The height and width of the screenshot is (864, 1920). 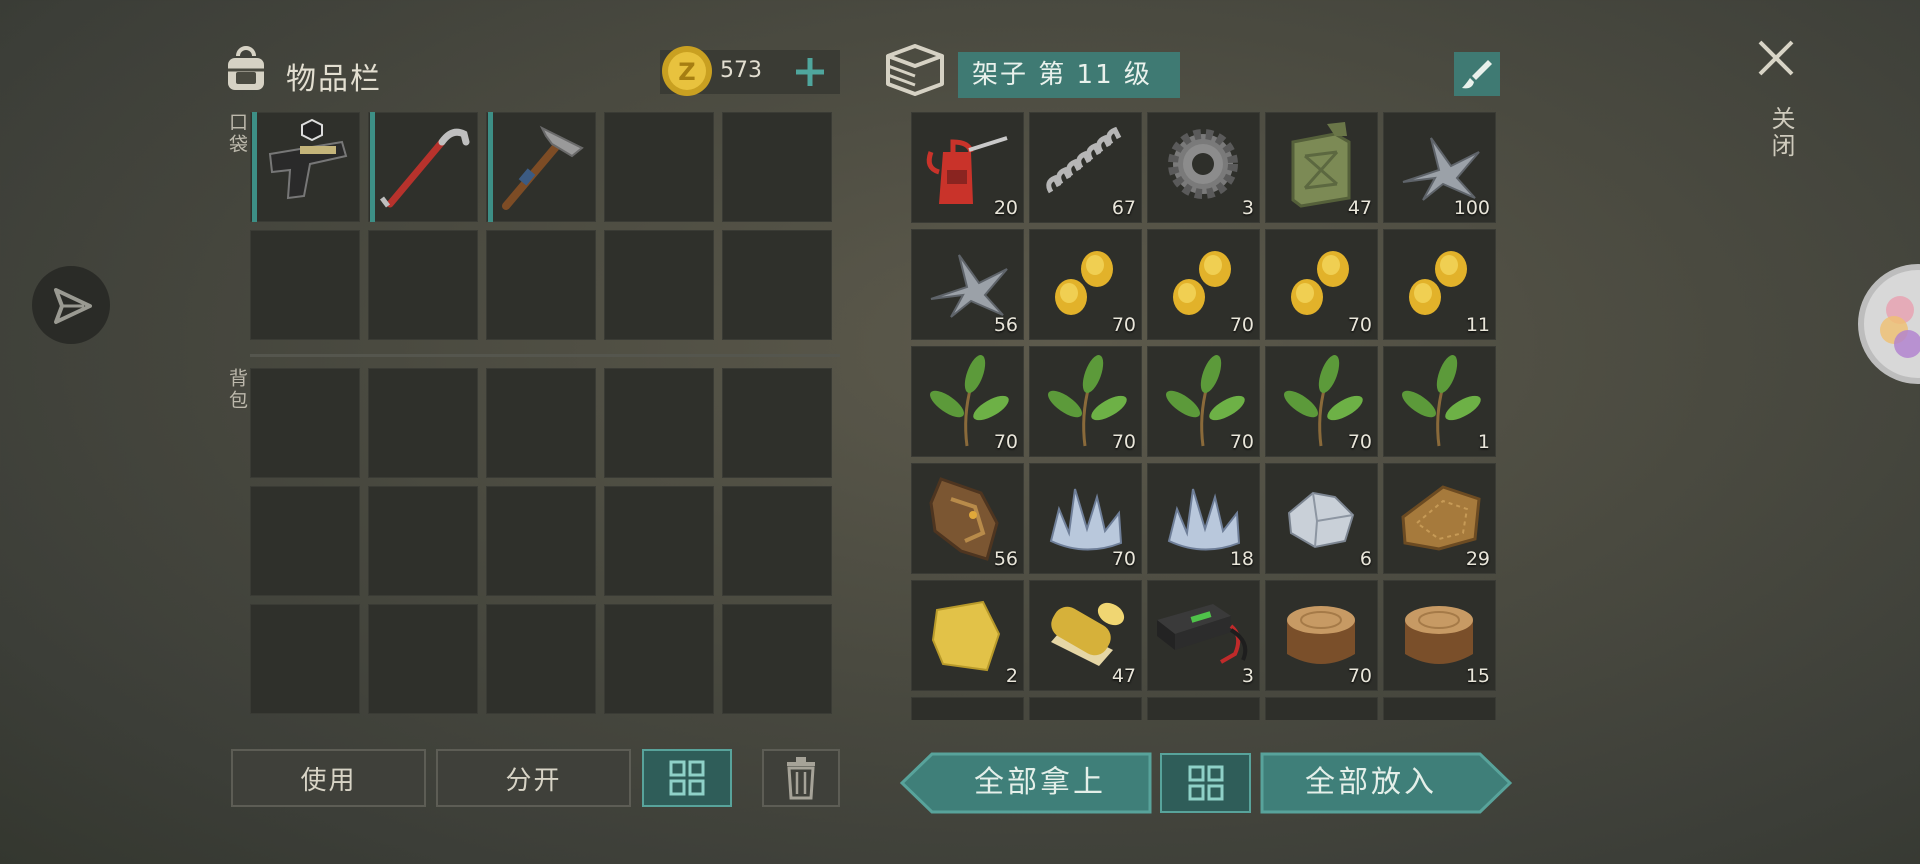 What do you see at coordinates (1776, 58) in the screenshot?
I see `close-icon` at bounding box center [1776, 58].